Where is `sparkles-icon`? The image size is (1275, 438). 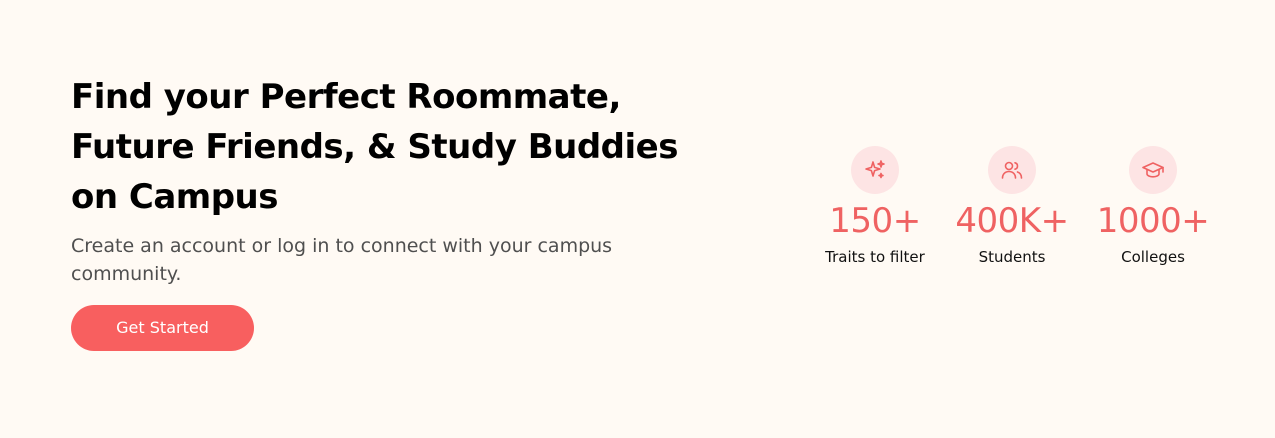 sparkles-icon is located at coordinates (875, 170).